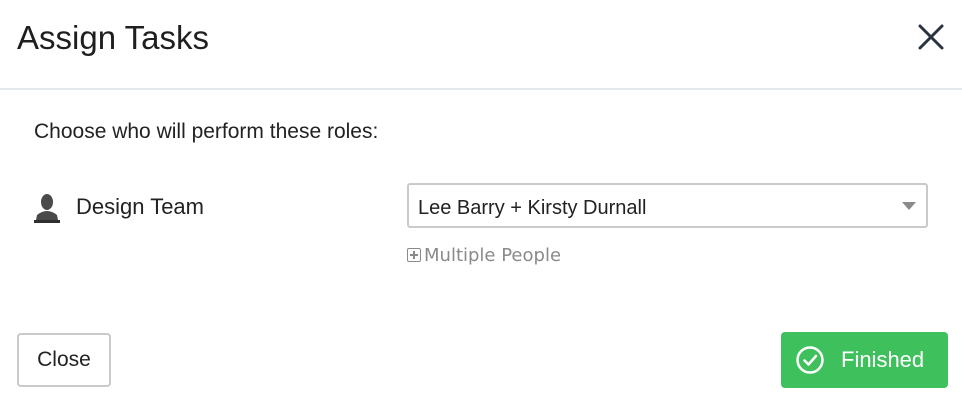 The image size is (962, 402). What do you see at coordinates (909, 206) in the screenshot?
I see `chevron-down-icon` at bounding box center [909, 206].